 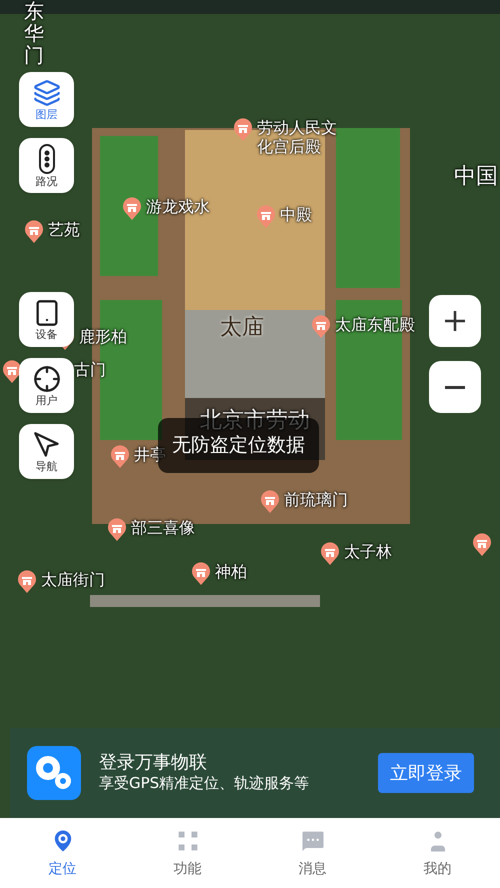 I want to click on plus-icon, so click(x=455, y=321).